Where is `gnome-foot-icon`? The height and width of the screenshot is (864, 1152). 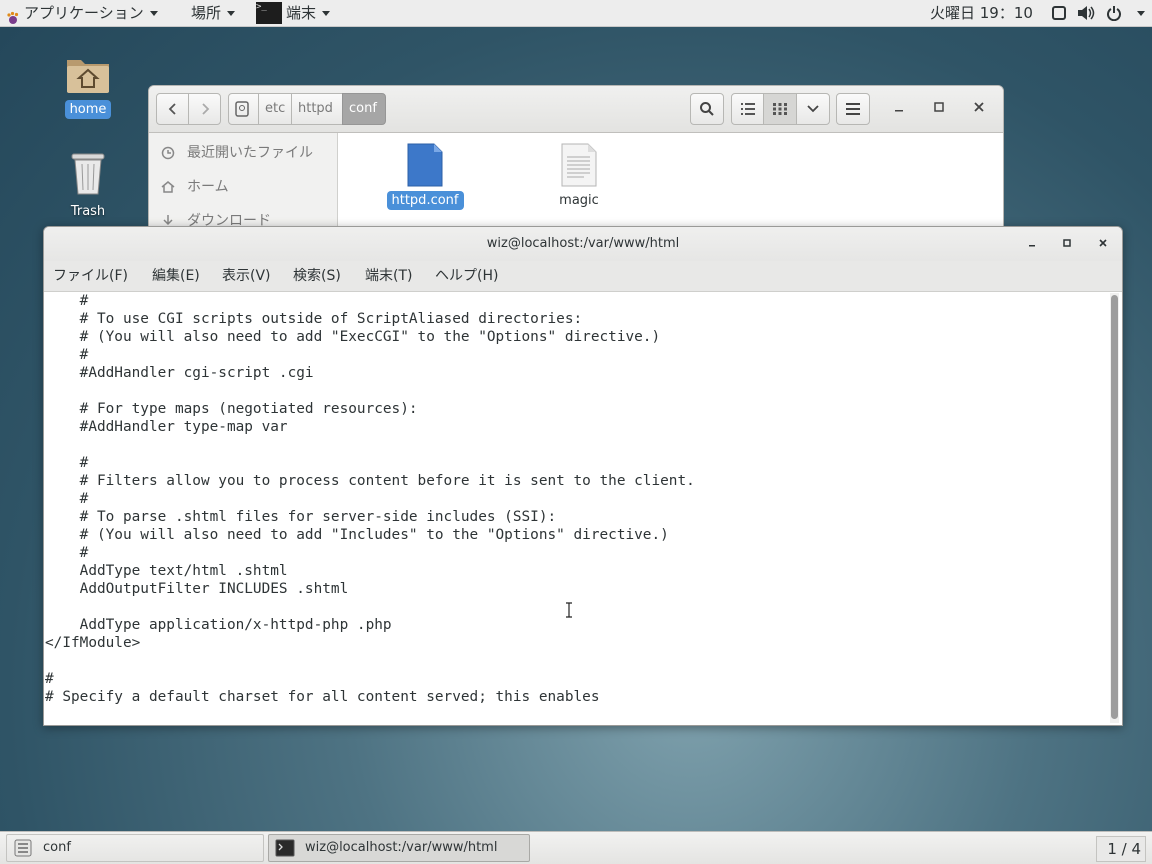 gnome-foot-icon is located at coordinates (13, 15).